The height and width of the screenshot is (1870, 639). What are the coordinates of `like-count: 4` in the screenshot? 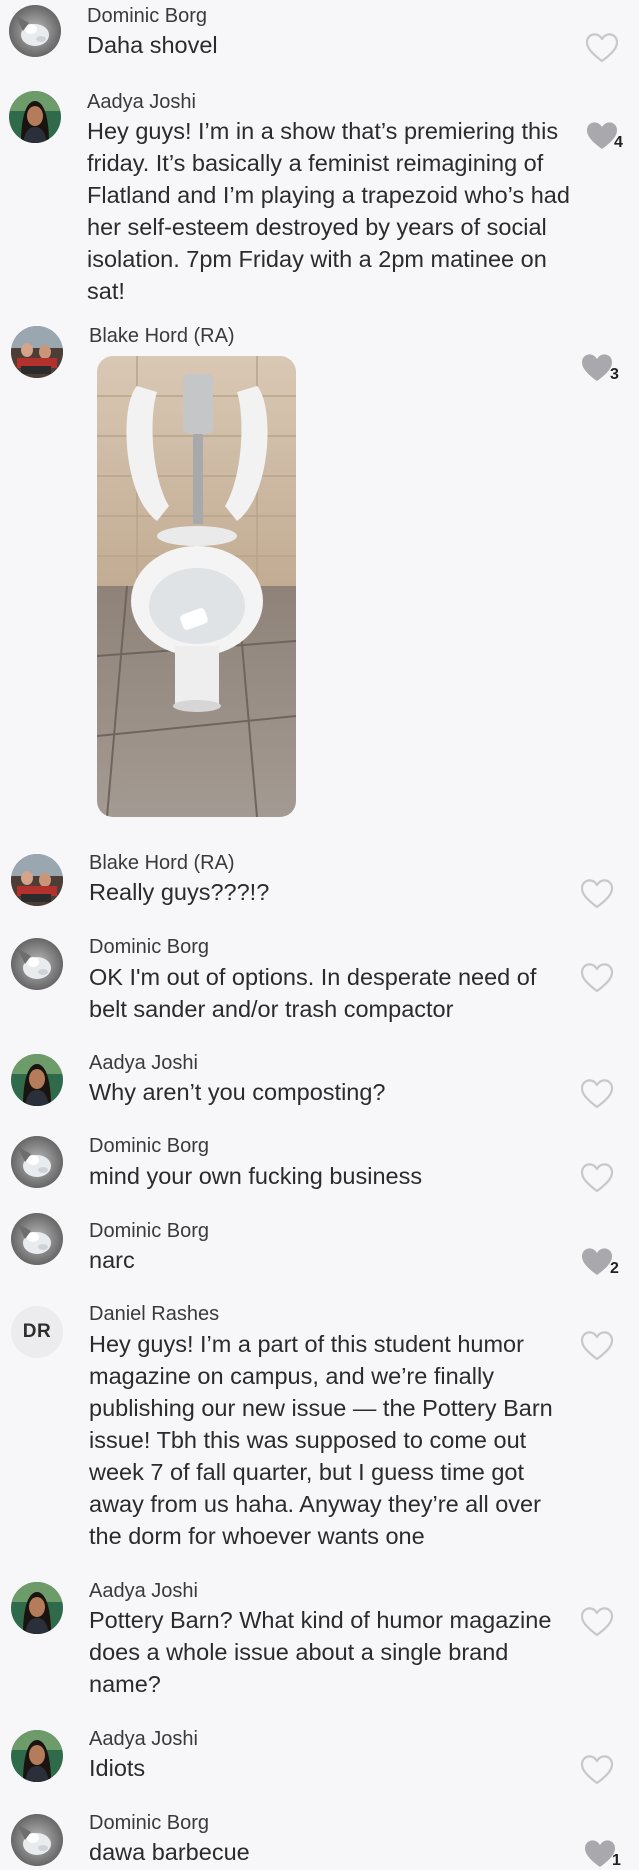 It's located at (618, 142).